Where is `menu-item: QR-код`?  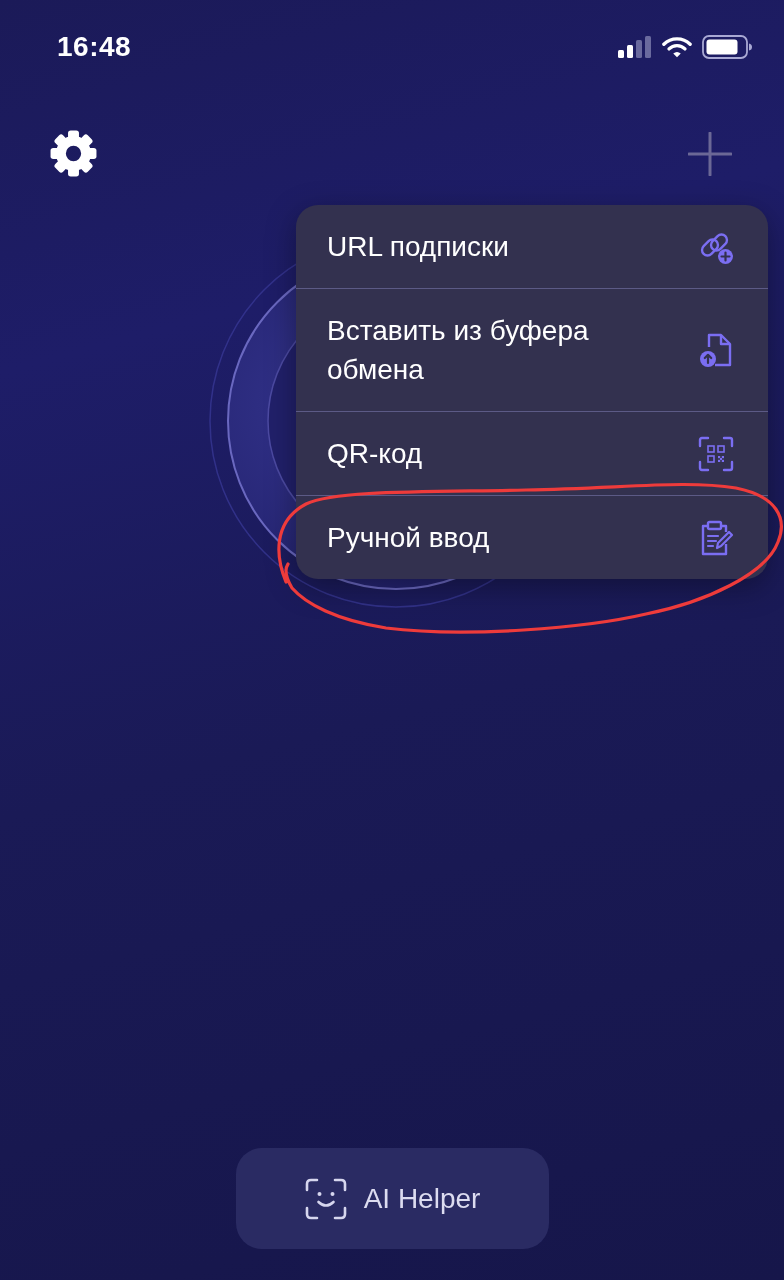
menu-item: QR-код is located at coordinates (532, 453).